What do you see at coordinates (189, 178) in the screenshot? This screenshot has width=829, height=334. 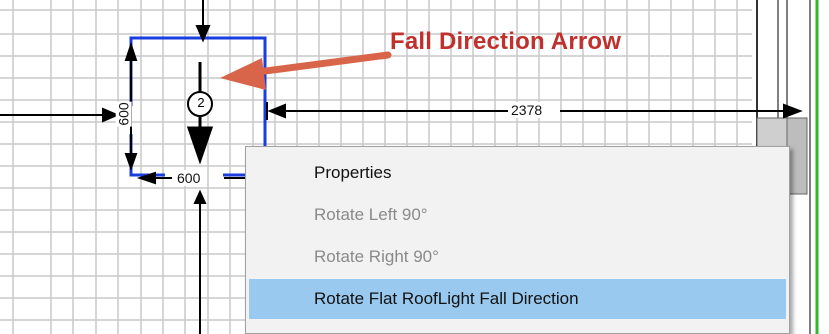 I see `bottom-dimension-label: 600` at bounding box center [189, 178].